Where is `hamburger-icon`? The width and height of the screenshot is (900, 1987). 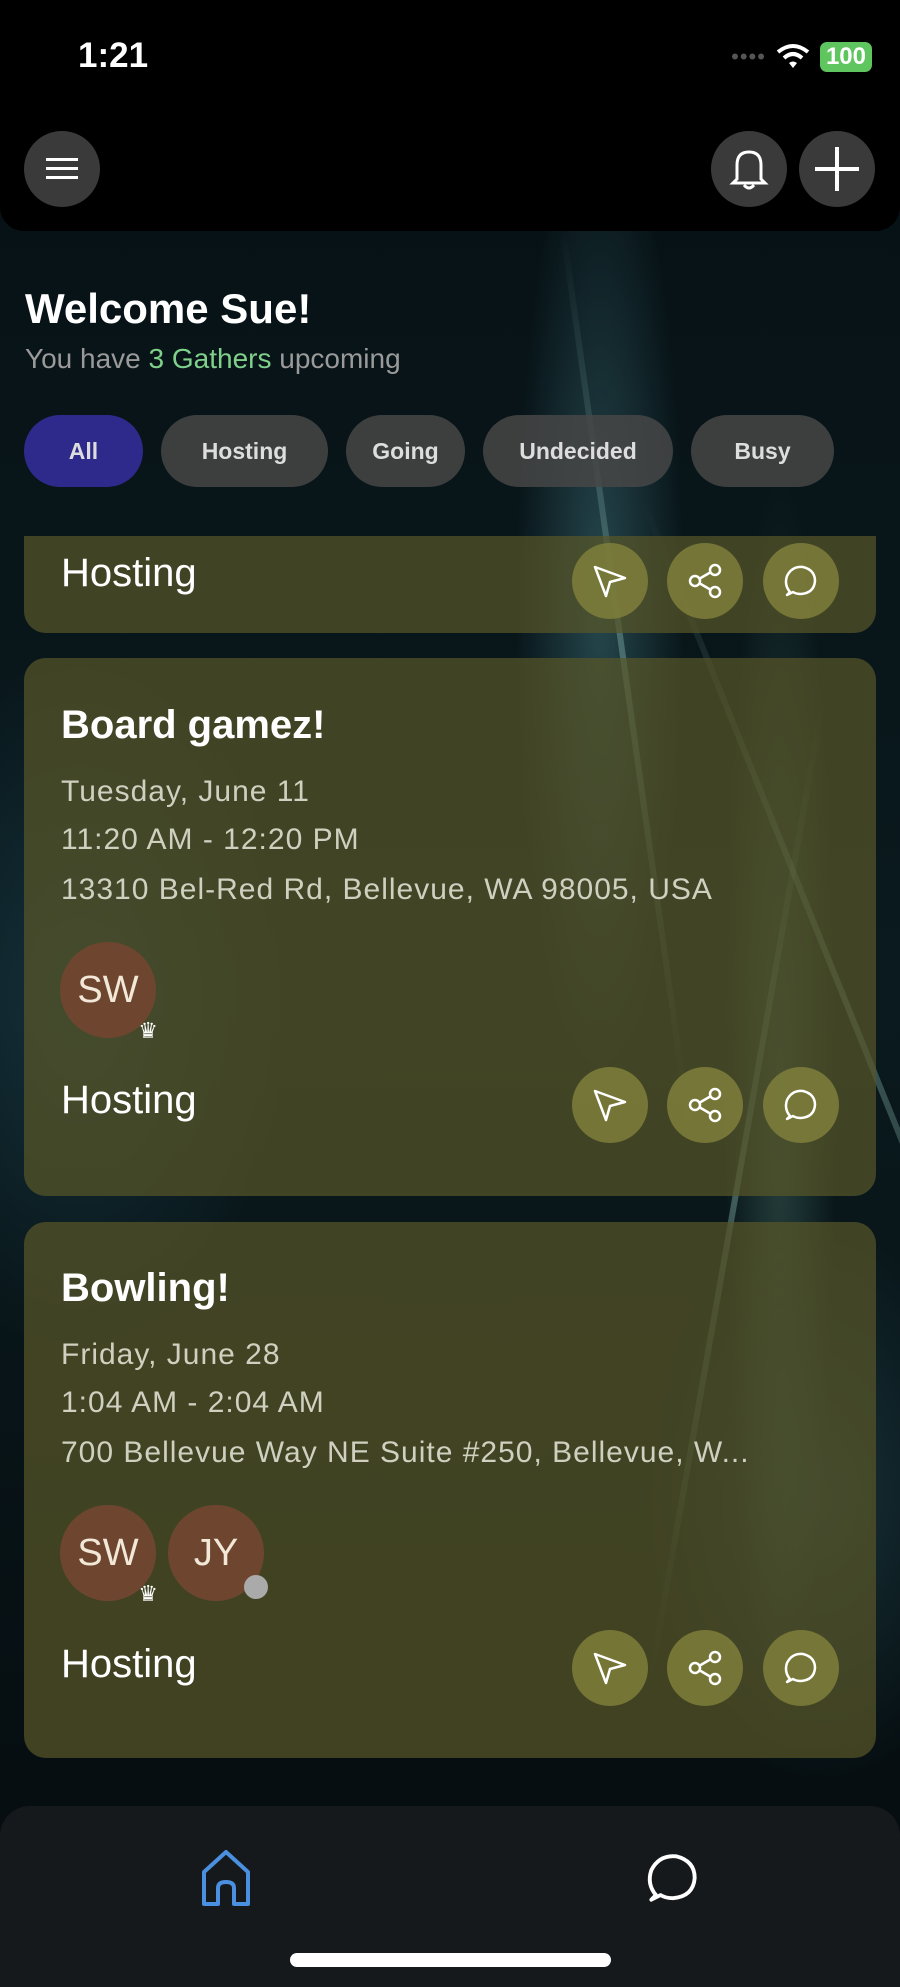 hamburger-icon is located at coordinates (62, 168).